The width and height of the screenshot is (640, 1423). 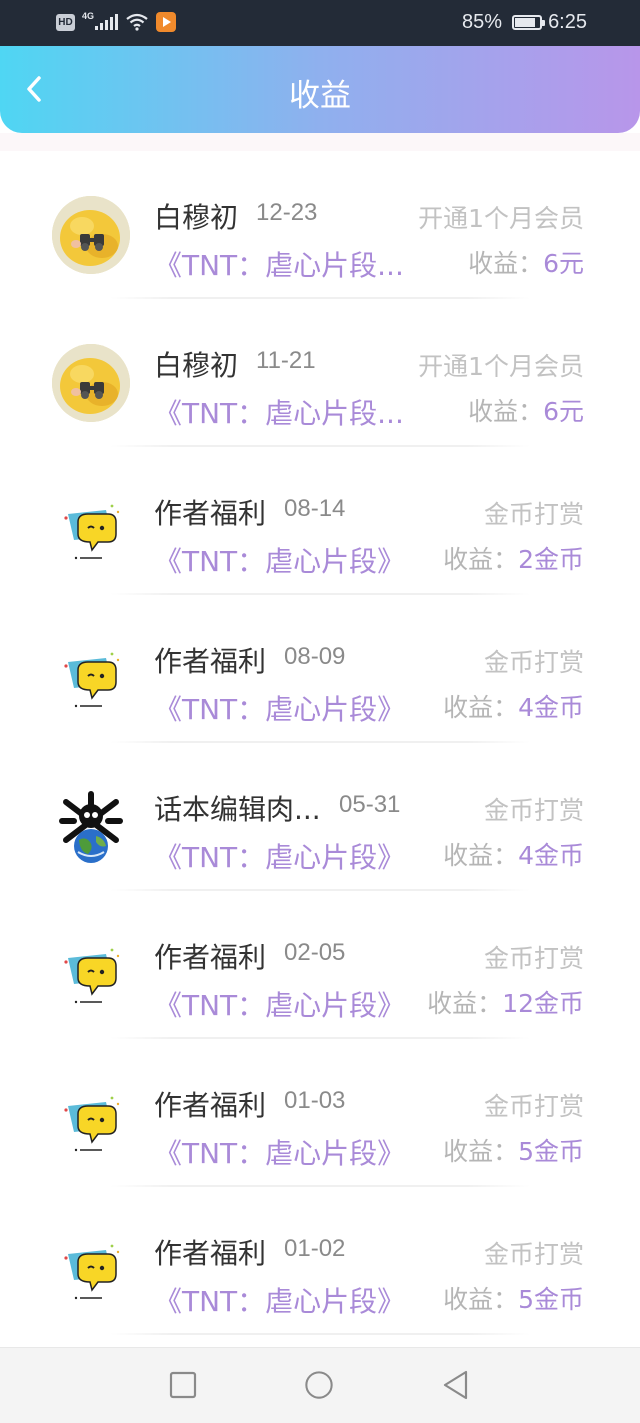 I want to click on signal-icon, so click(x=107, y=22).